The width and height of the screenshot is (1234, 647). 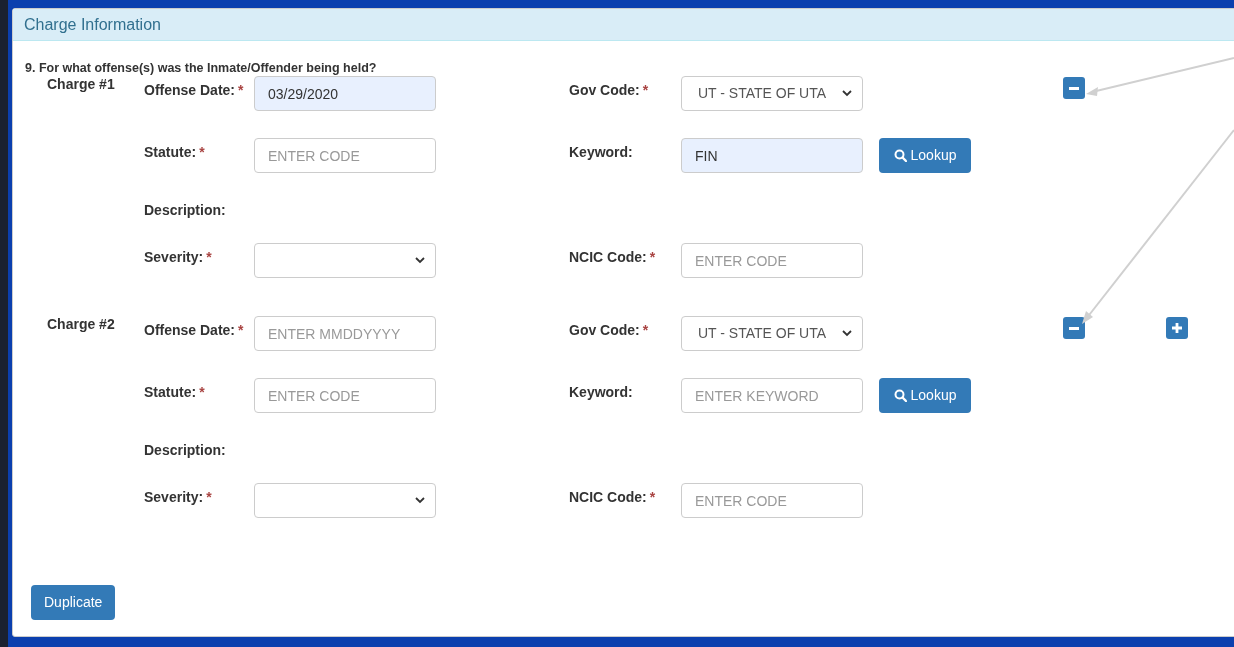 I want to click on duplicate-button: Duplicate, so click(x=73, y=602).